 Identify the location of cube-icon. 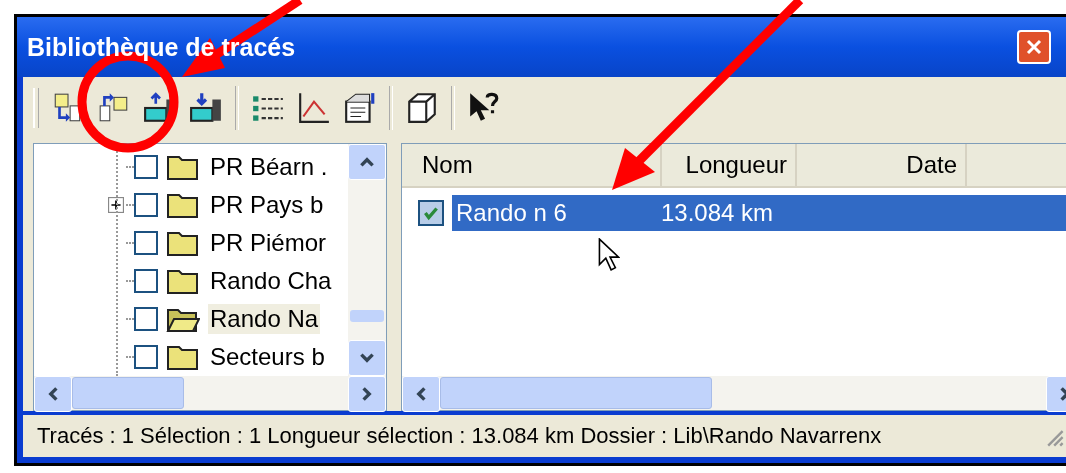
(422, 108).